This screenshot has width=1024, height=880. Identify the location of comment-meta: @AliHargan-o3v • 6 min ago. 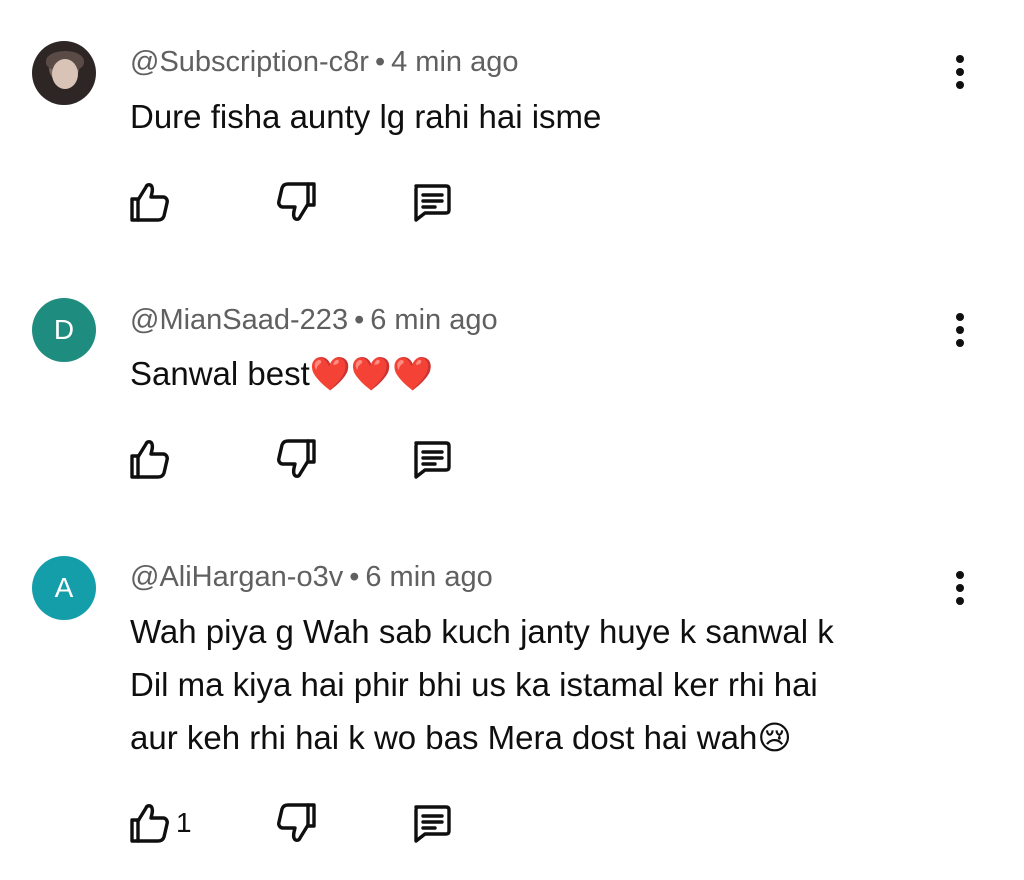
(311, 577).